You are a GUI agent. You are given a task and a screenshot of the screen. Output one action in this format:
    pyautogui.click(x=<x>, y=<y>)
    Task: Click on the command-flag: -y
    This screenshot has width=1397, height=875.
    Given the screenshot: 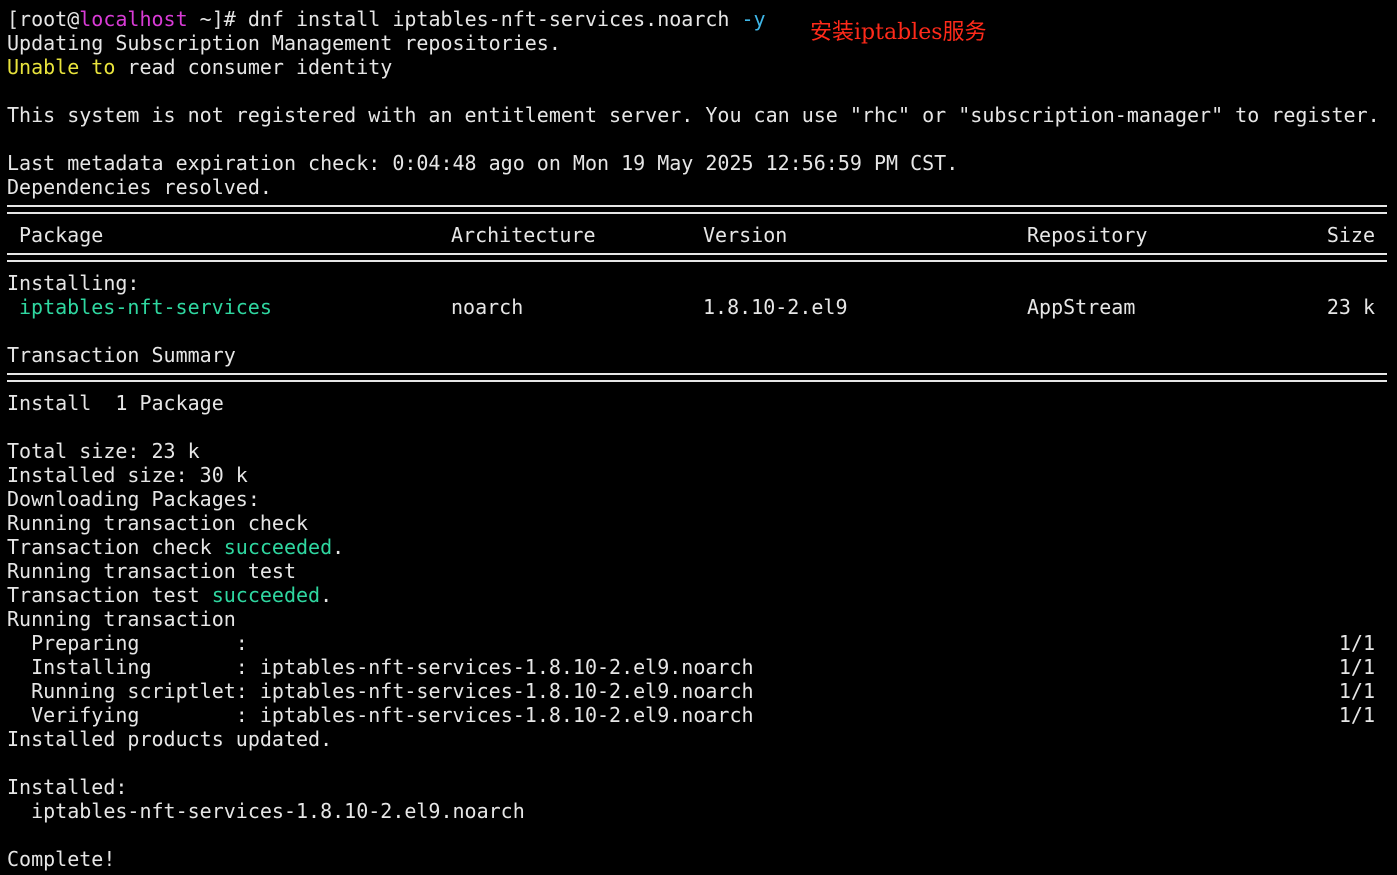 What is the action you would take?
    pyautogui.click(x=753, y=19)
    